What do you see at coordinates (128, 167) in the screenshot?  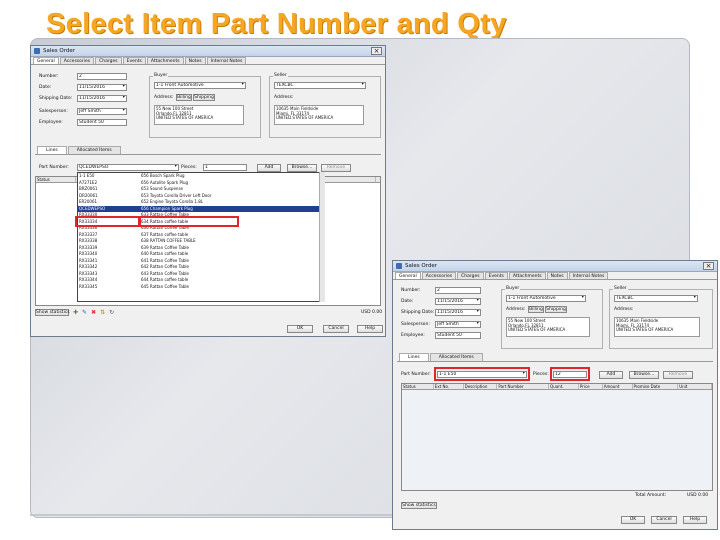 I see `part-number-dropdown: QCEDWEPSO` at bounding box center [128, 167].